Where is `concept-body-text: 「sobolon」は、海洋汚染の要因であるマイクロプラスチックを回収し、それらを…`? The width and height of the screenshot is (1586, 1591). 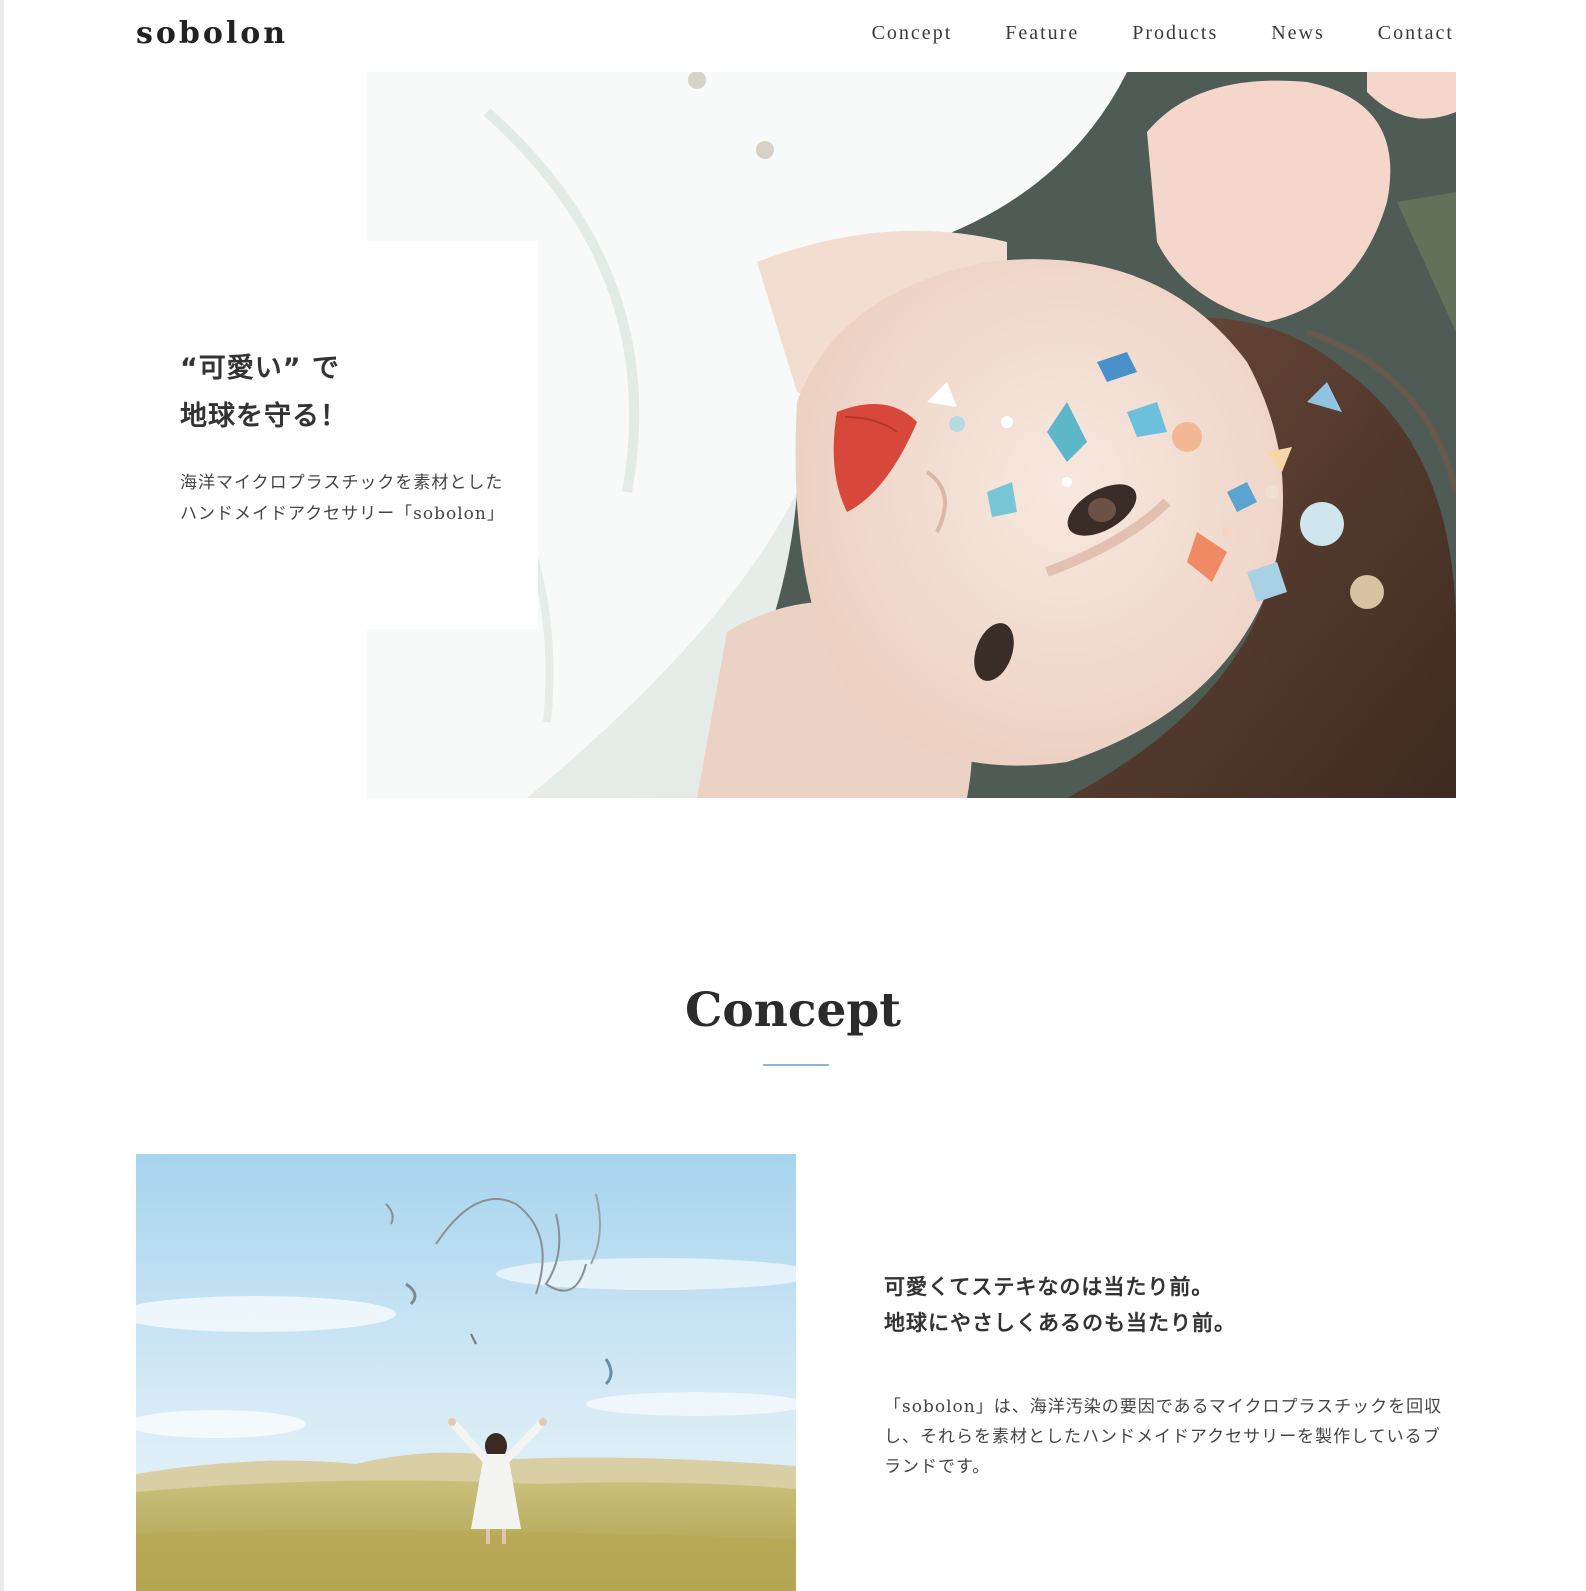
concept-body-text: 「sobolon」は、海洋汚染の要因であるマイクロプラスチックを回収し、それらを… is located at coordinates (1163, 1437).